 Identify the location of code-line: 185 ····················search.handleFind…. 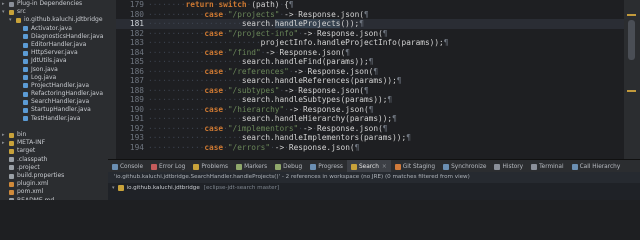
(370, 62).